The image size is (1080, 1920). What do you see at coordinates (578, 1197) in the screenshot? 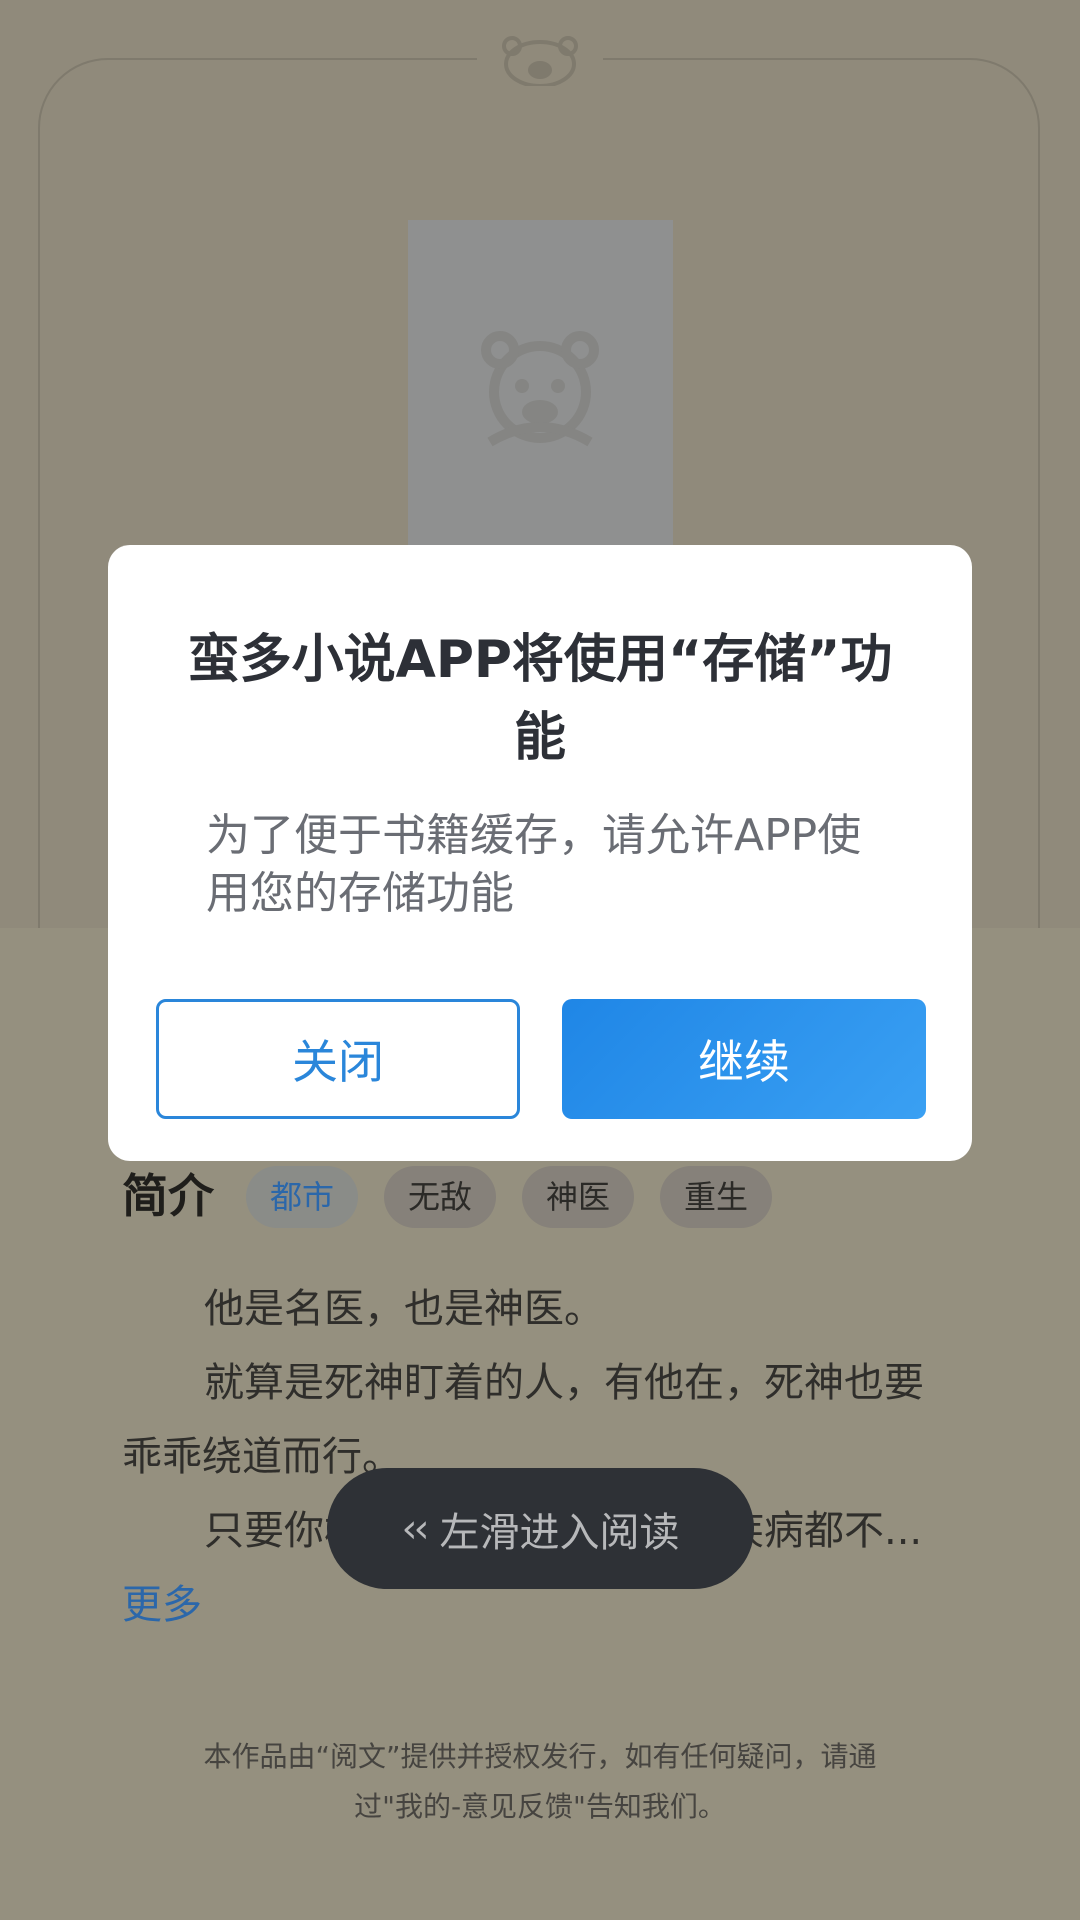
I see `tag-doctor: 神医` at bounding box center [578, 1197].